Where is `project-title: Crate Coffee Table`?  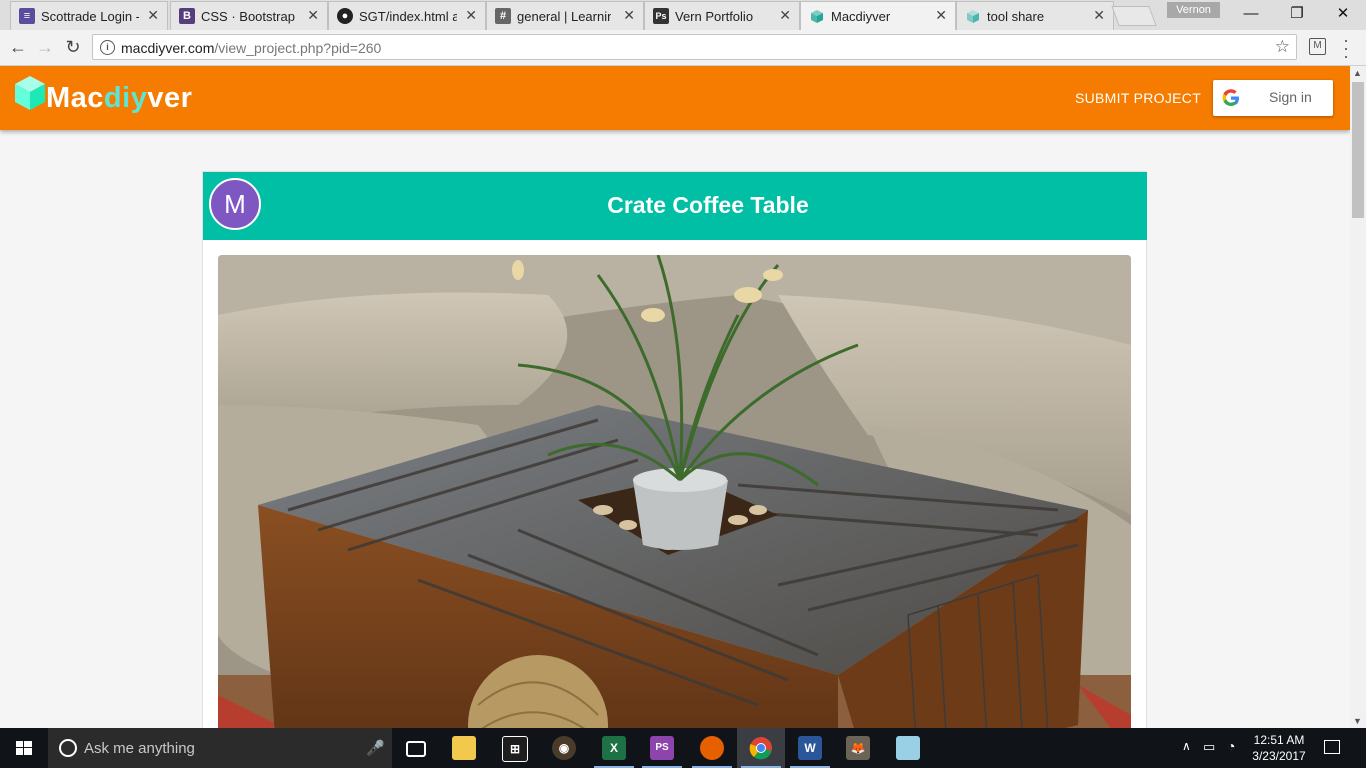 project-title: Crate Coffee Table is located at coordinates (708, 205).